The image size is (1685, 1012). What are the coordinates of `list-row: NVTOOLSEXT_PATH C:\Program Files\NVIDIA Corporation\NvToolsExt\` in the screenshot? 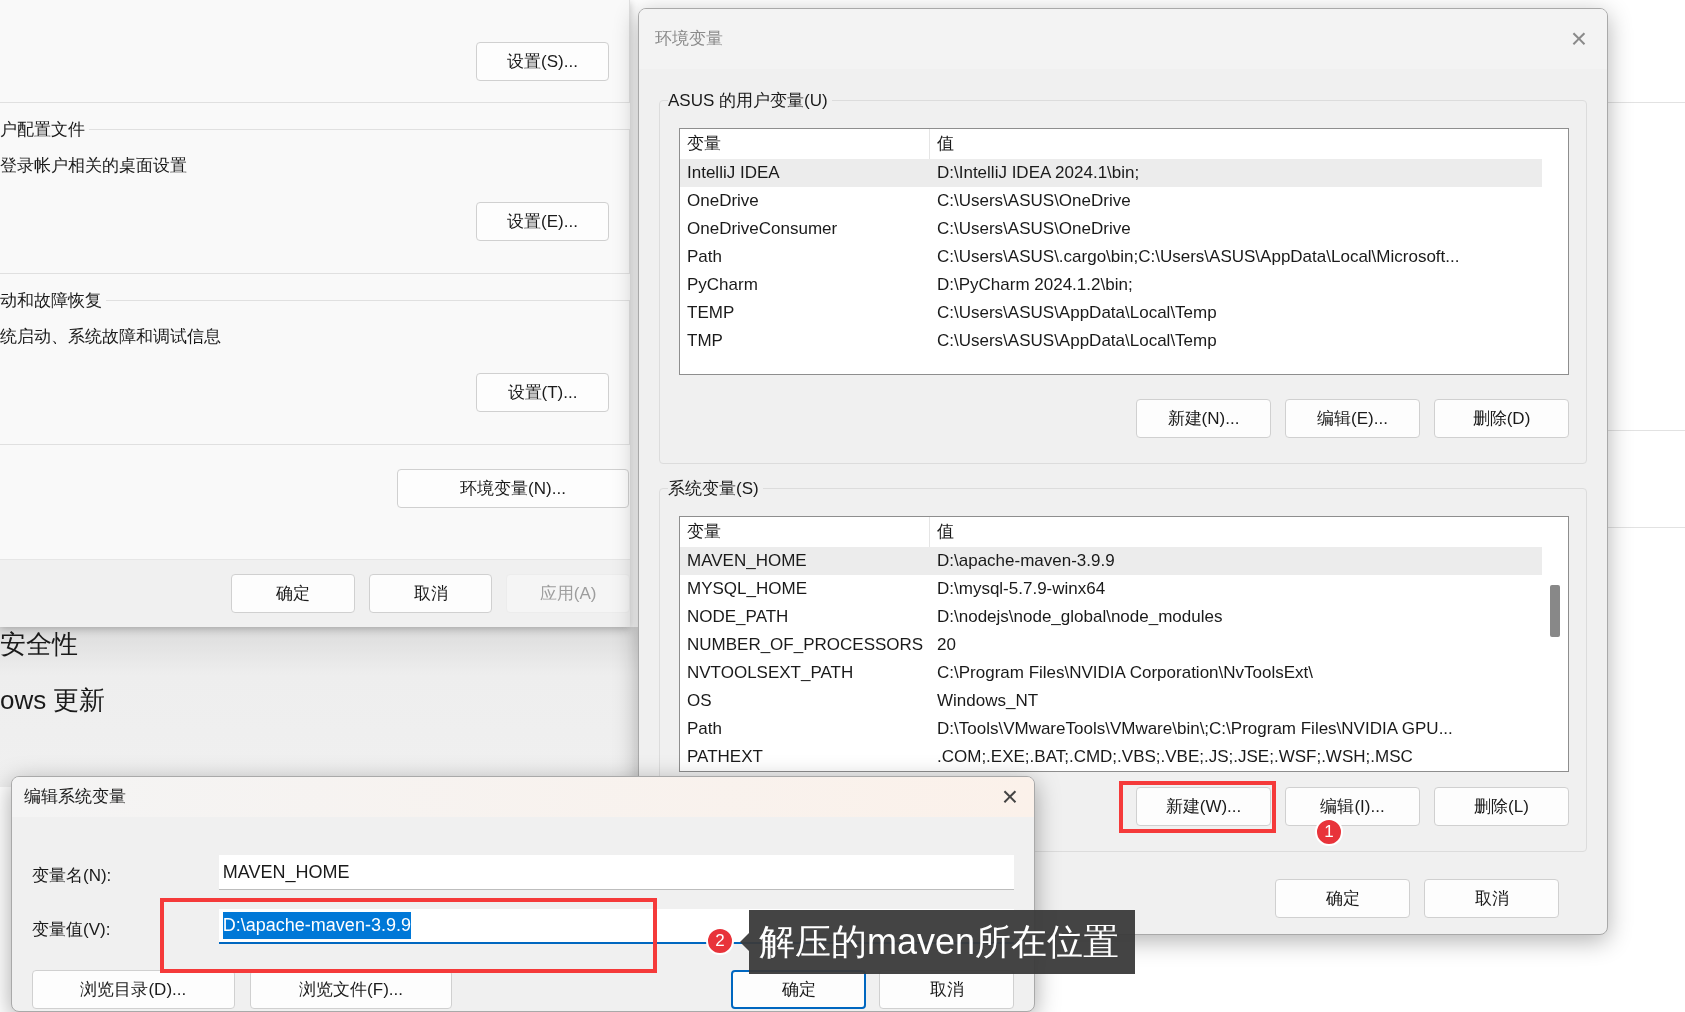 It's located at (1111, 673).